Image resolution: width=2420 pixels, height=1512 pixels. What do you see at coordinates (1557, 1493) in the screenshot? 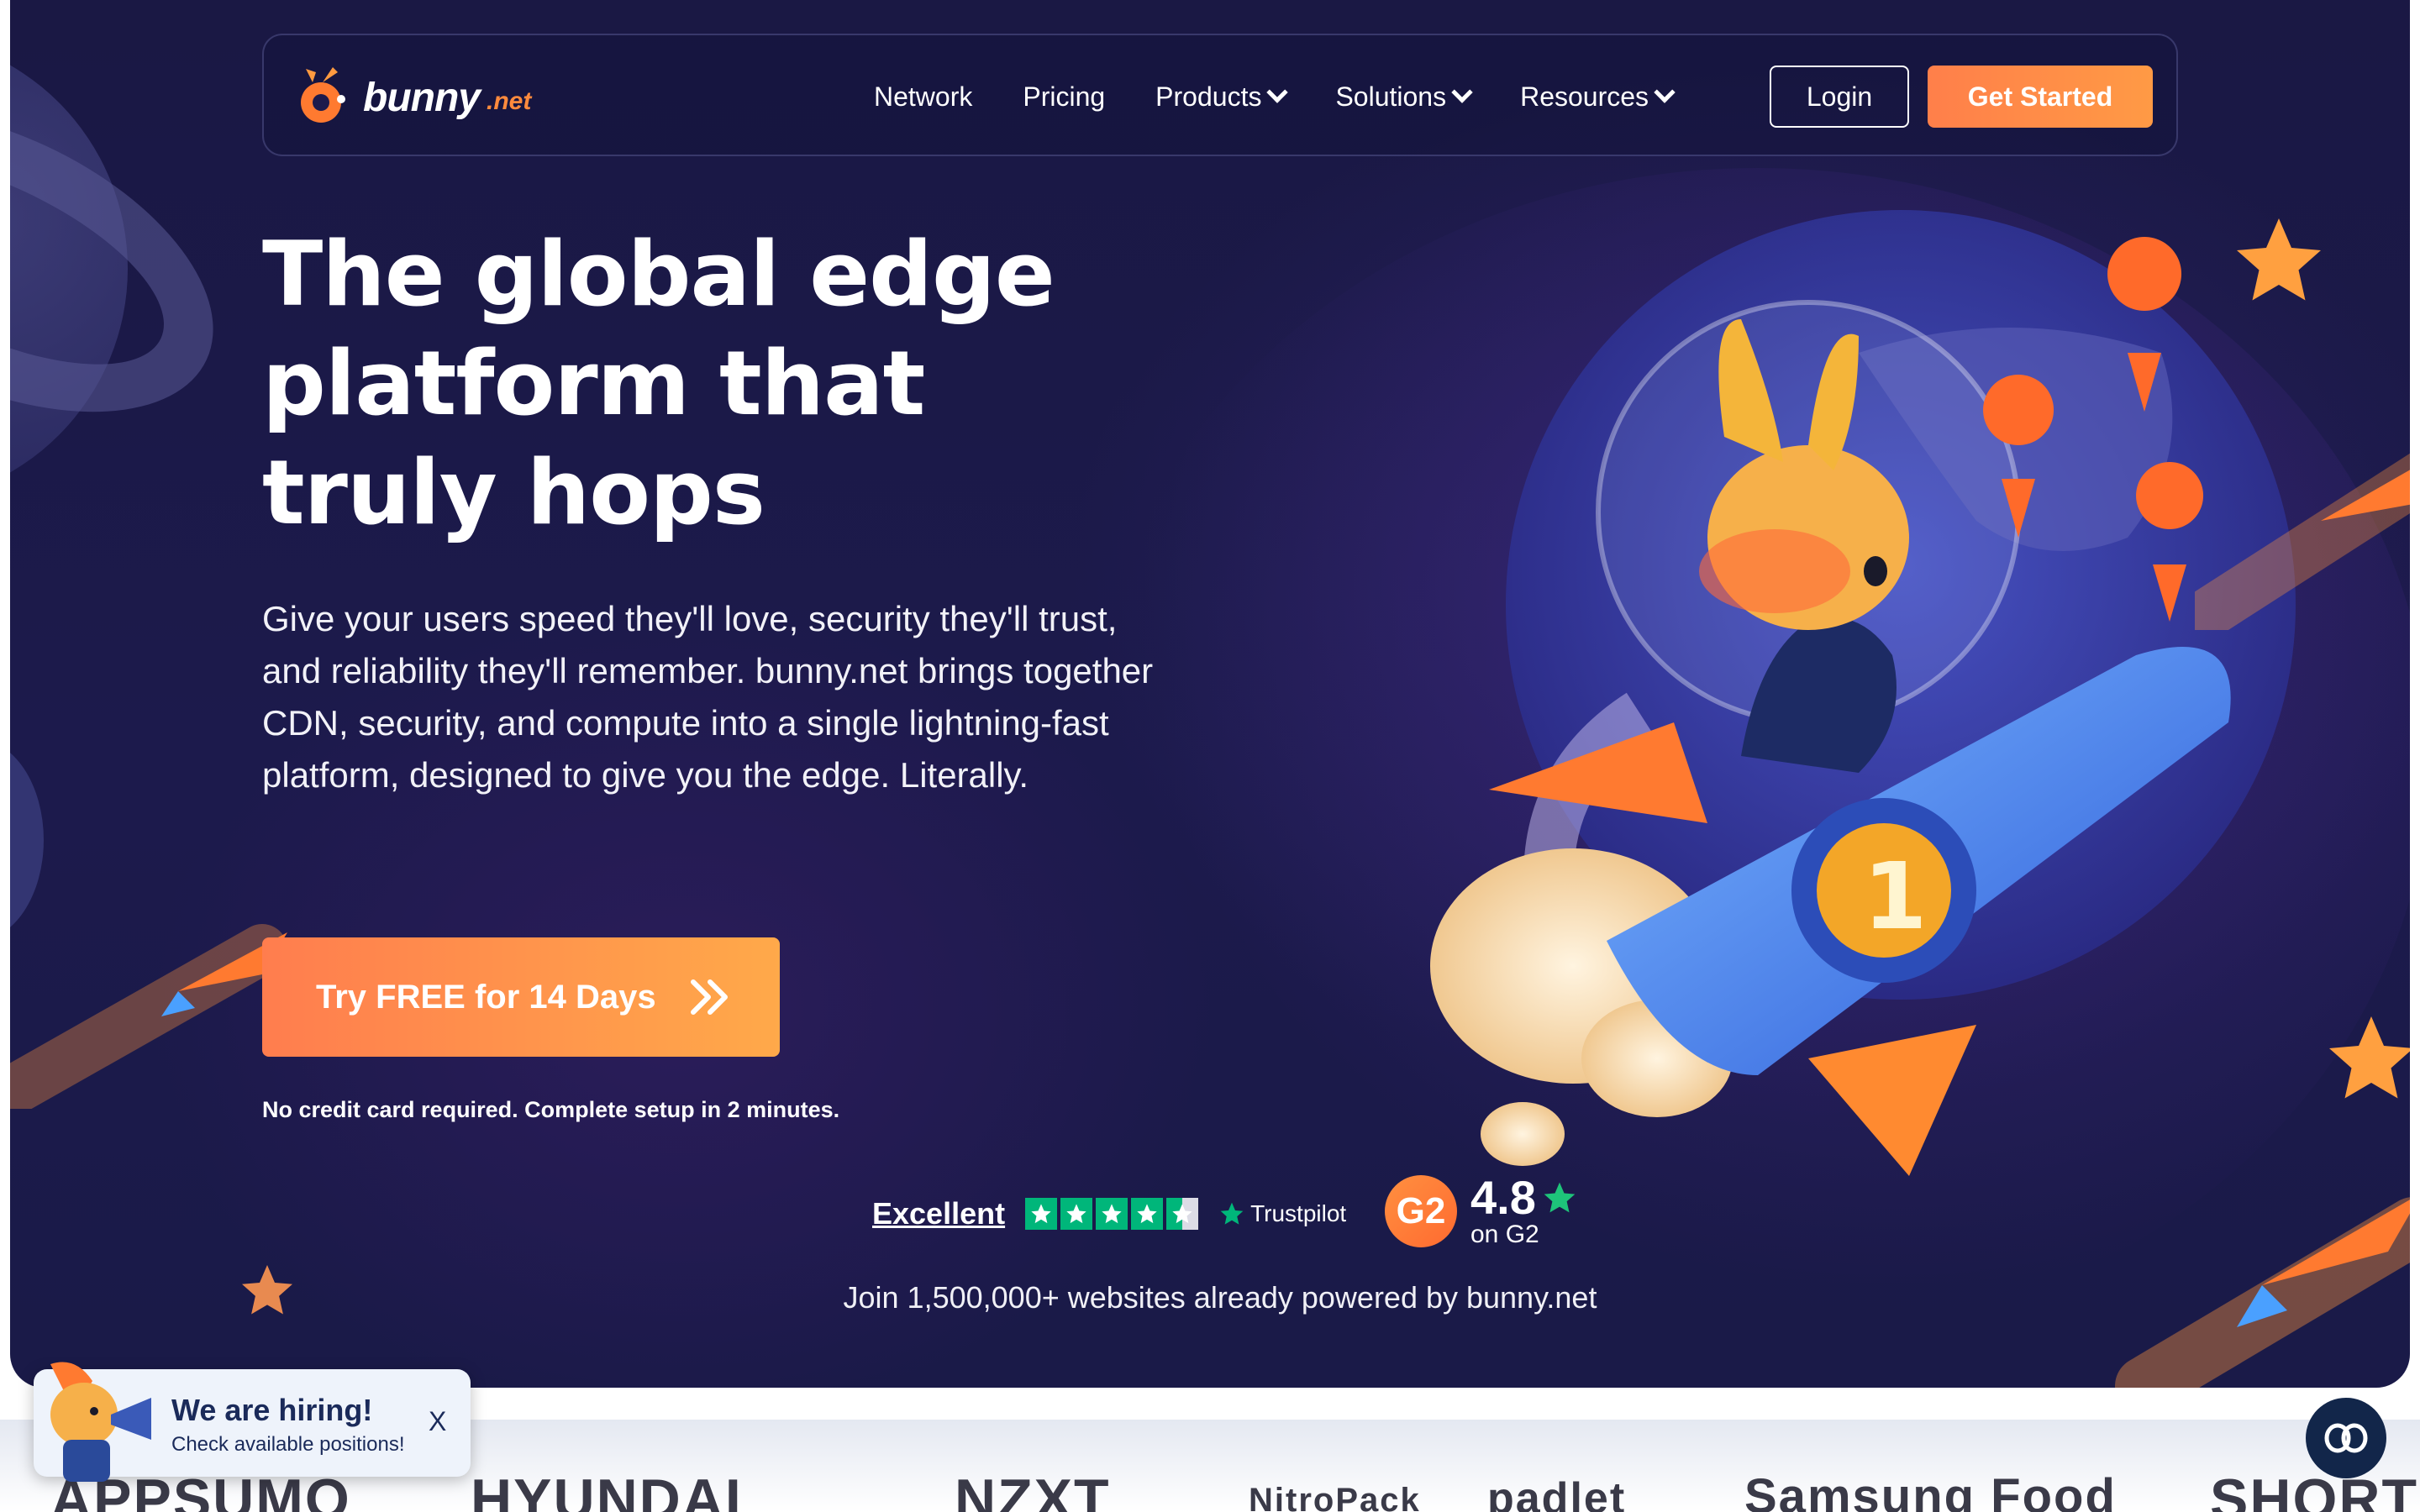
I see `customer-logo-padlet: padlet` at bounding box center [1557, 1493].